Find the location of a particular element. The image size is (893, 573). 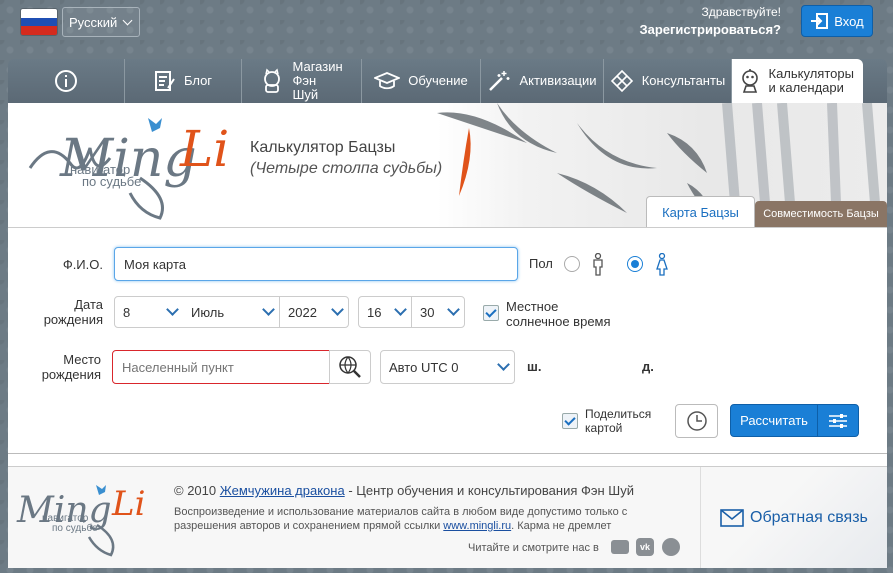

timezone-select: Авто UTC 0 is located at coordinates (447, 367).